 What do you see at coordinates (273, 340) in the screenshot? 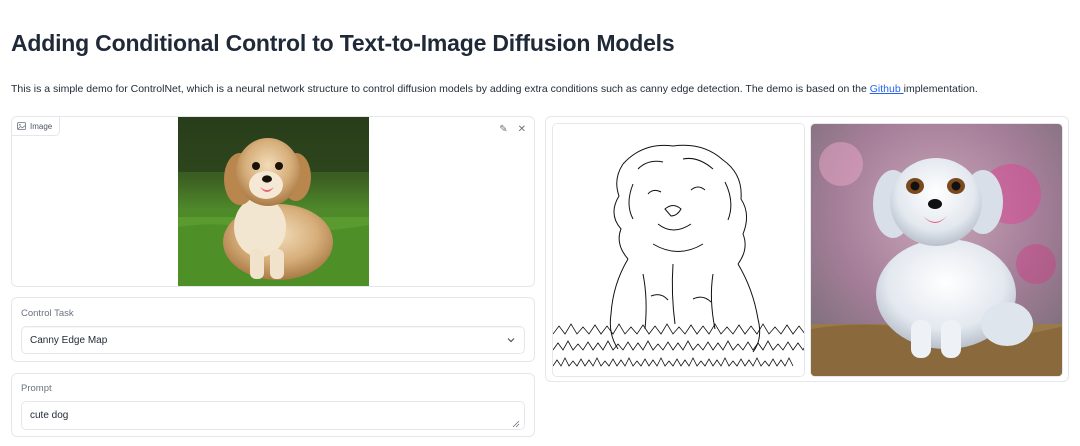
I see `control-task-dropdown: Canny Edge Map` at bounding box center [273, 340].